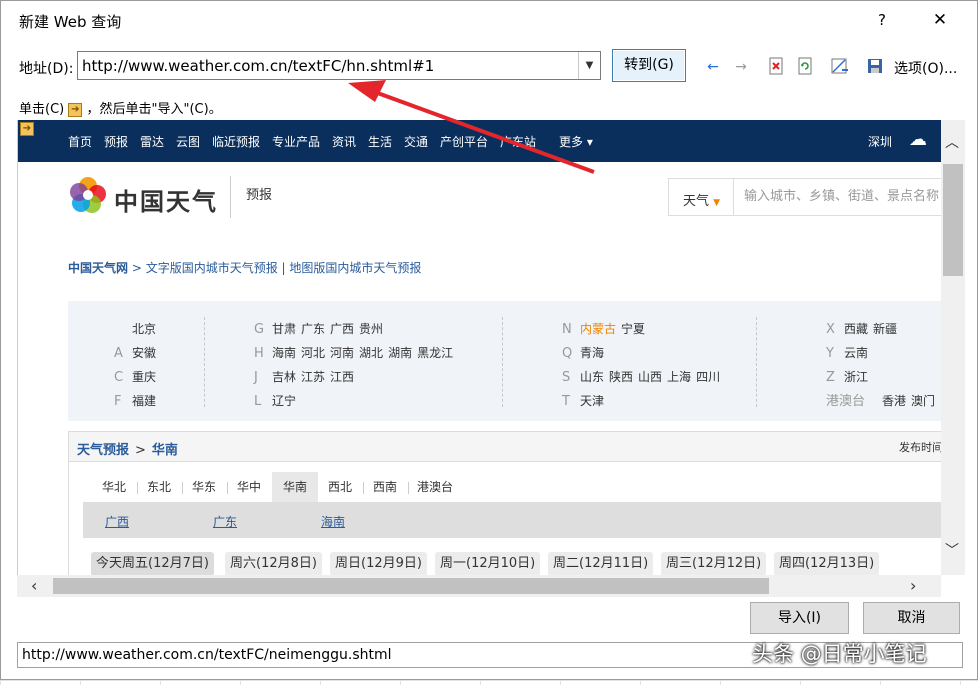 The height and width of the screenshot is (685, 978). I want to click on cloud-icon: ☁, so click(918, 139).